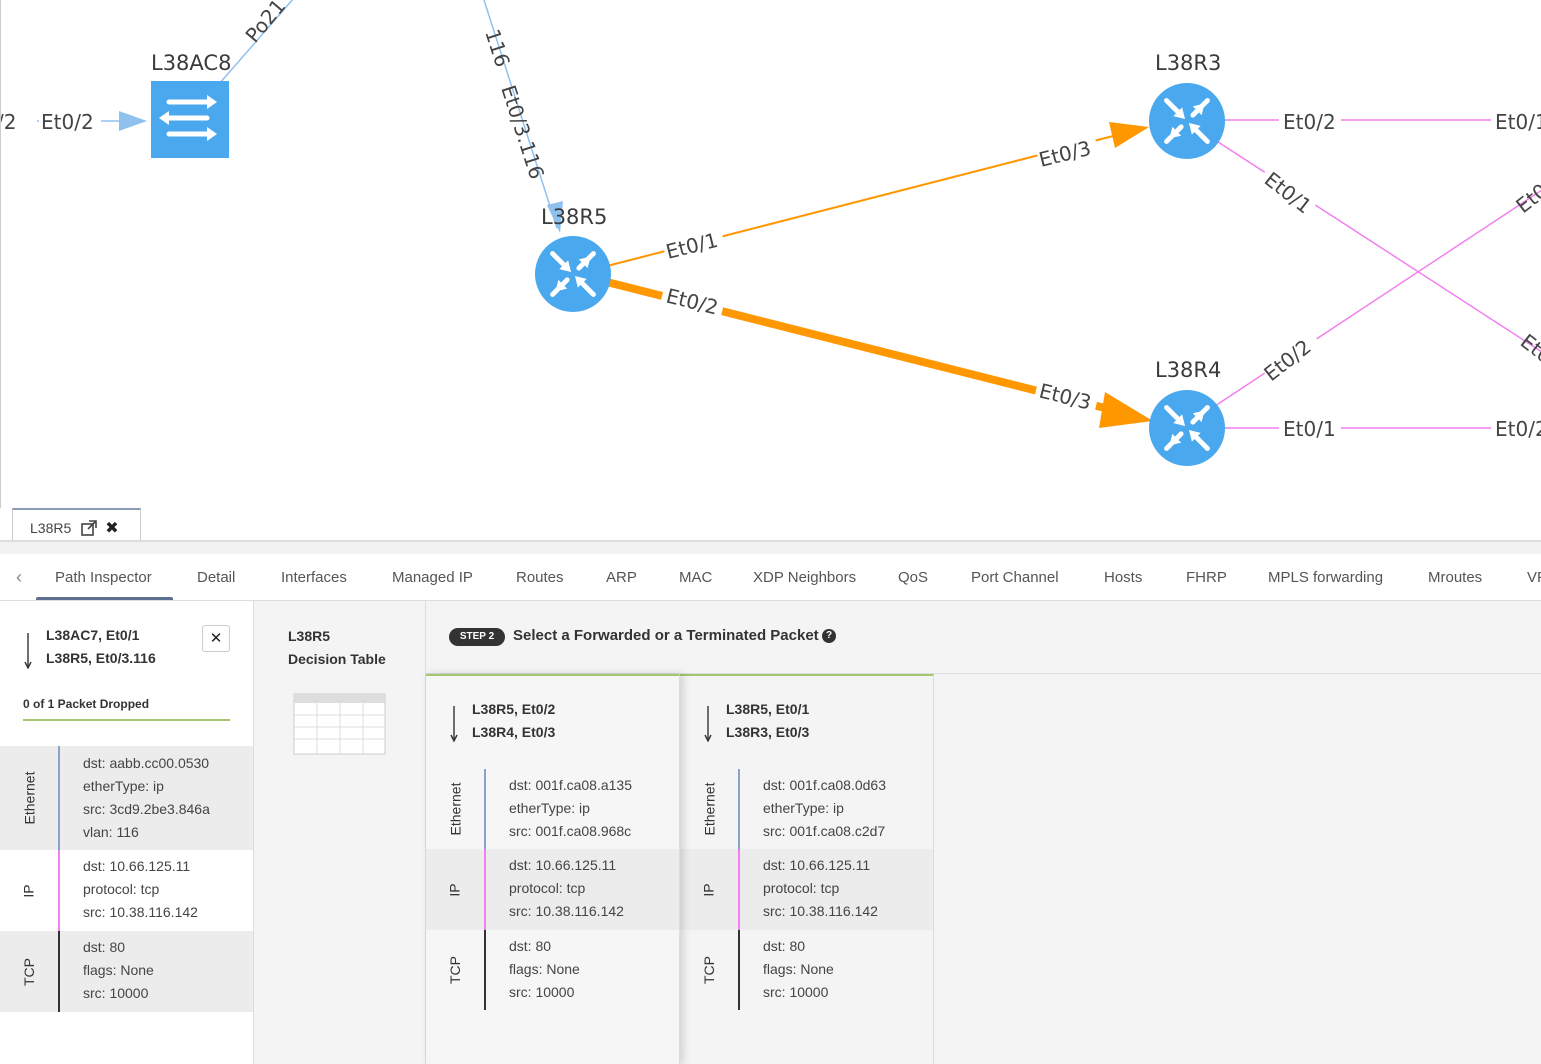  I want to click on node-l38ac8: L38AC8, so click(191, 104).